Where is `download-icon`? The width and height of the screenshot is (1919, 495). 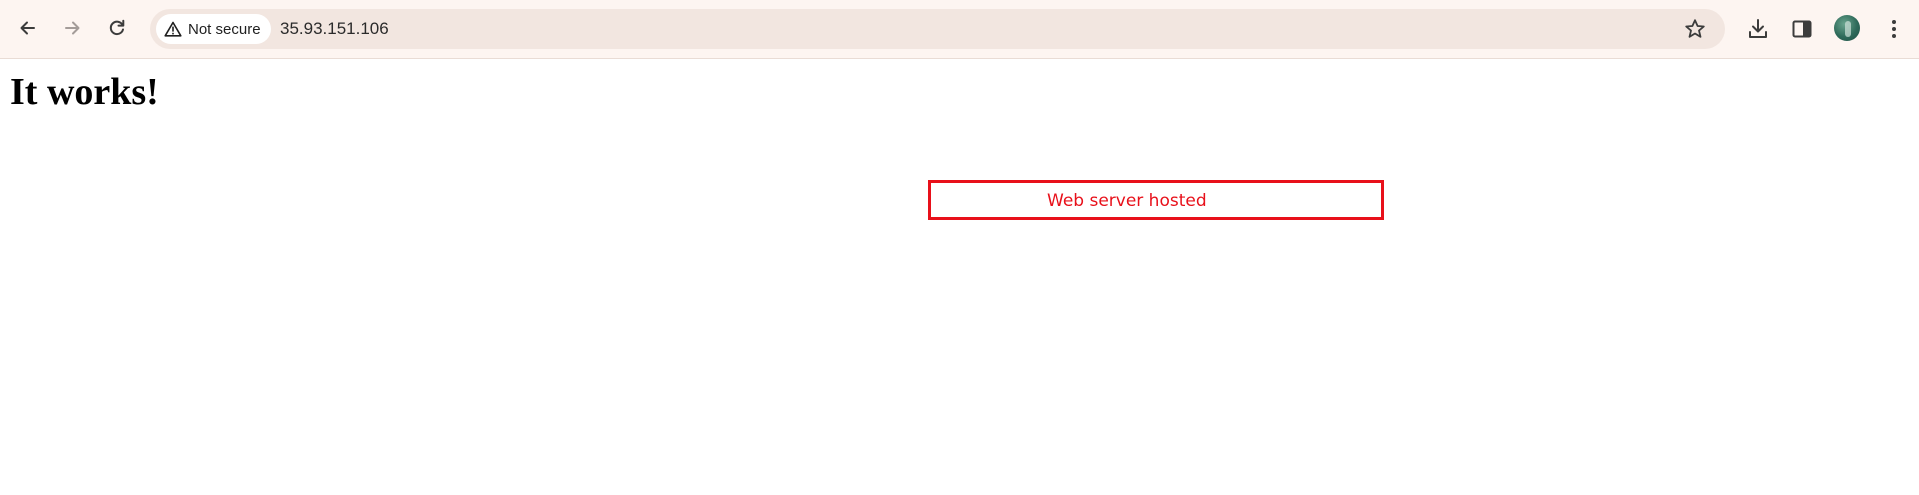 download-icon is located at coordinates (1758, 28).